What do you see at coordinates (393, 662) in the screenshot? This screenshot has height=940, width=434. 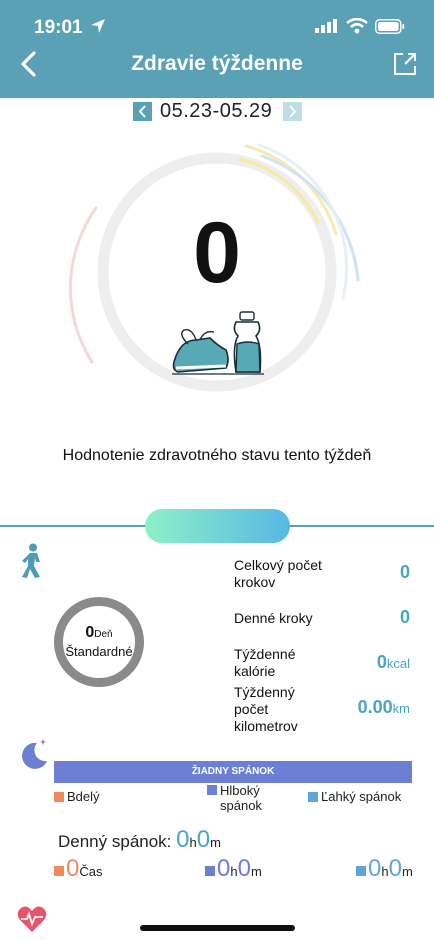 I see `stat-value-weekly-calories: 0kcal` at bounding box center [393, 662].